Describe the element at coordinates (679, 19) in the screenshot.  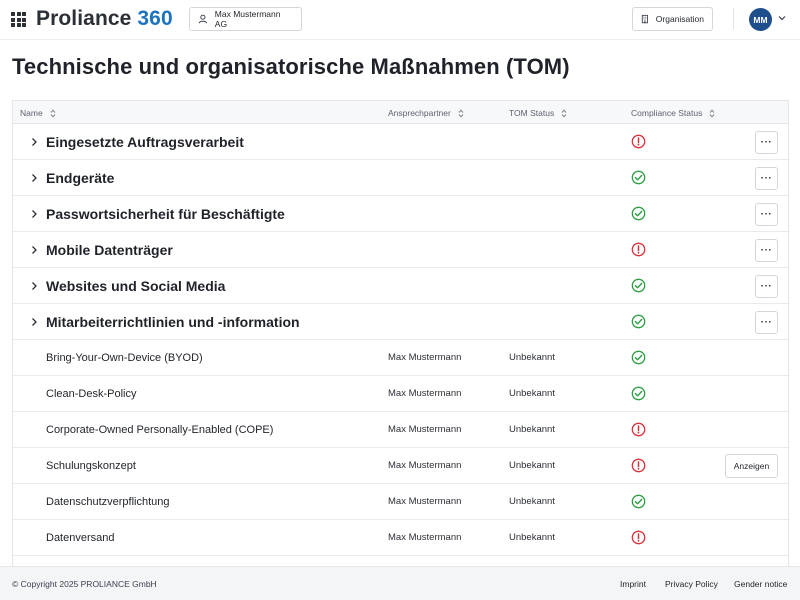
I see `organisation-label: Organisation` at that location.